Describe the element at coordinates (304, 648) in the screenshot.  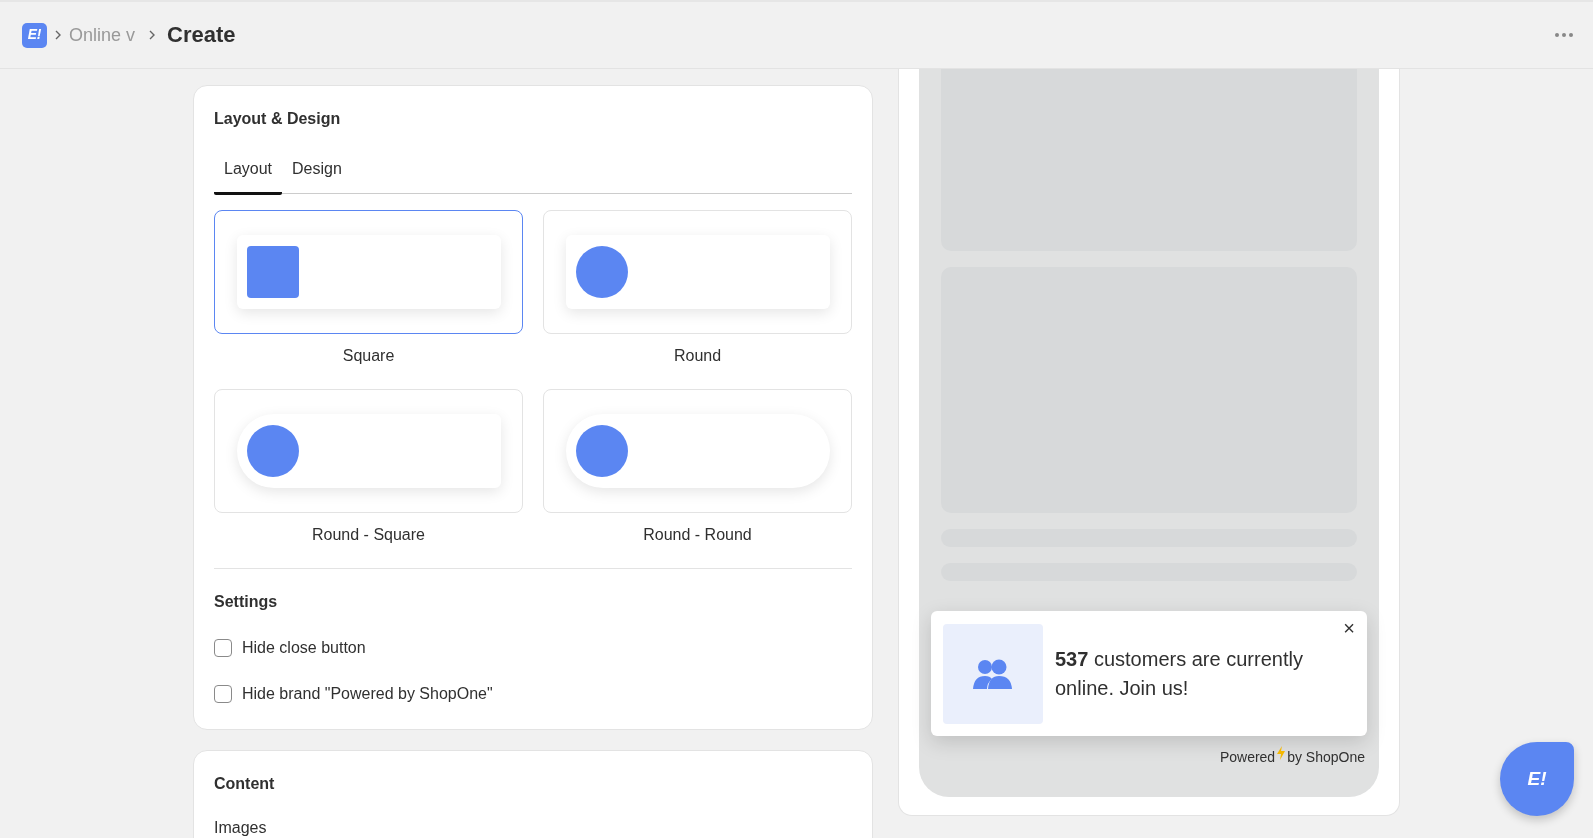
I see `checkbox-label: Hide close button` at that location.